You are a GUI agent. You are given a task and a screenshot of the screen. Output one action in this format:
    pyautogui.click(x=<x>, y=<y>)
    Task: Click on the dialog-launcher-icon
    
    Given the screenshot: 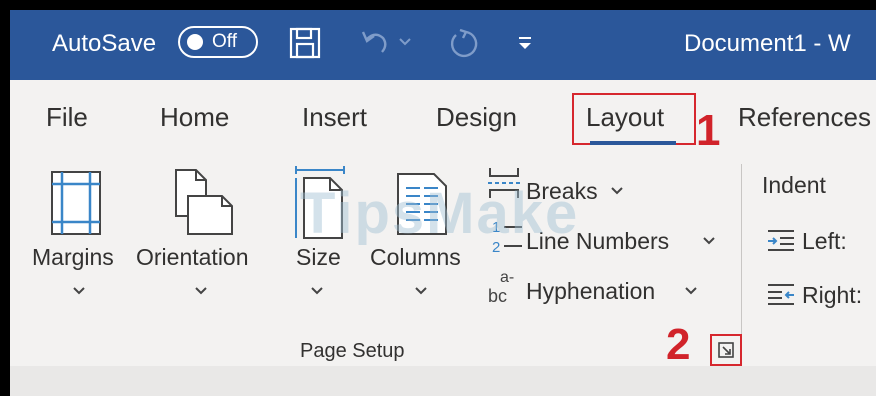 What is the action you would take?
    pyautogui.click(x=726, y=350)
    